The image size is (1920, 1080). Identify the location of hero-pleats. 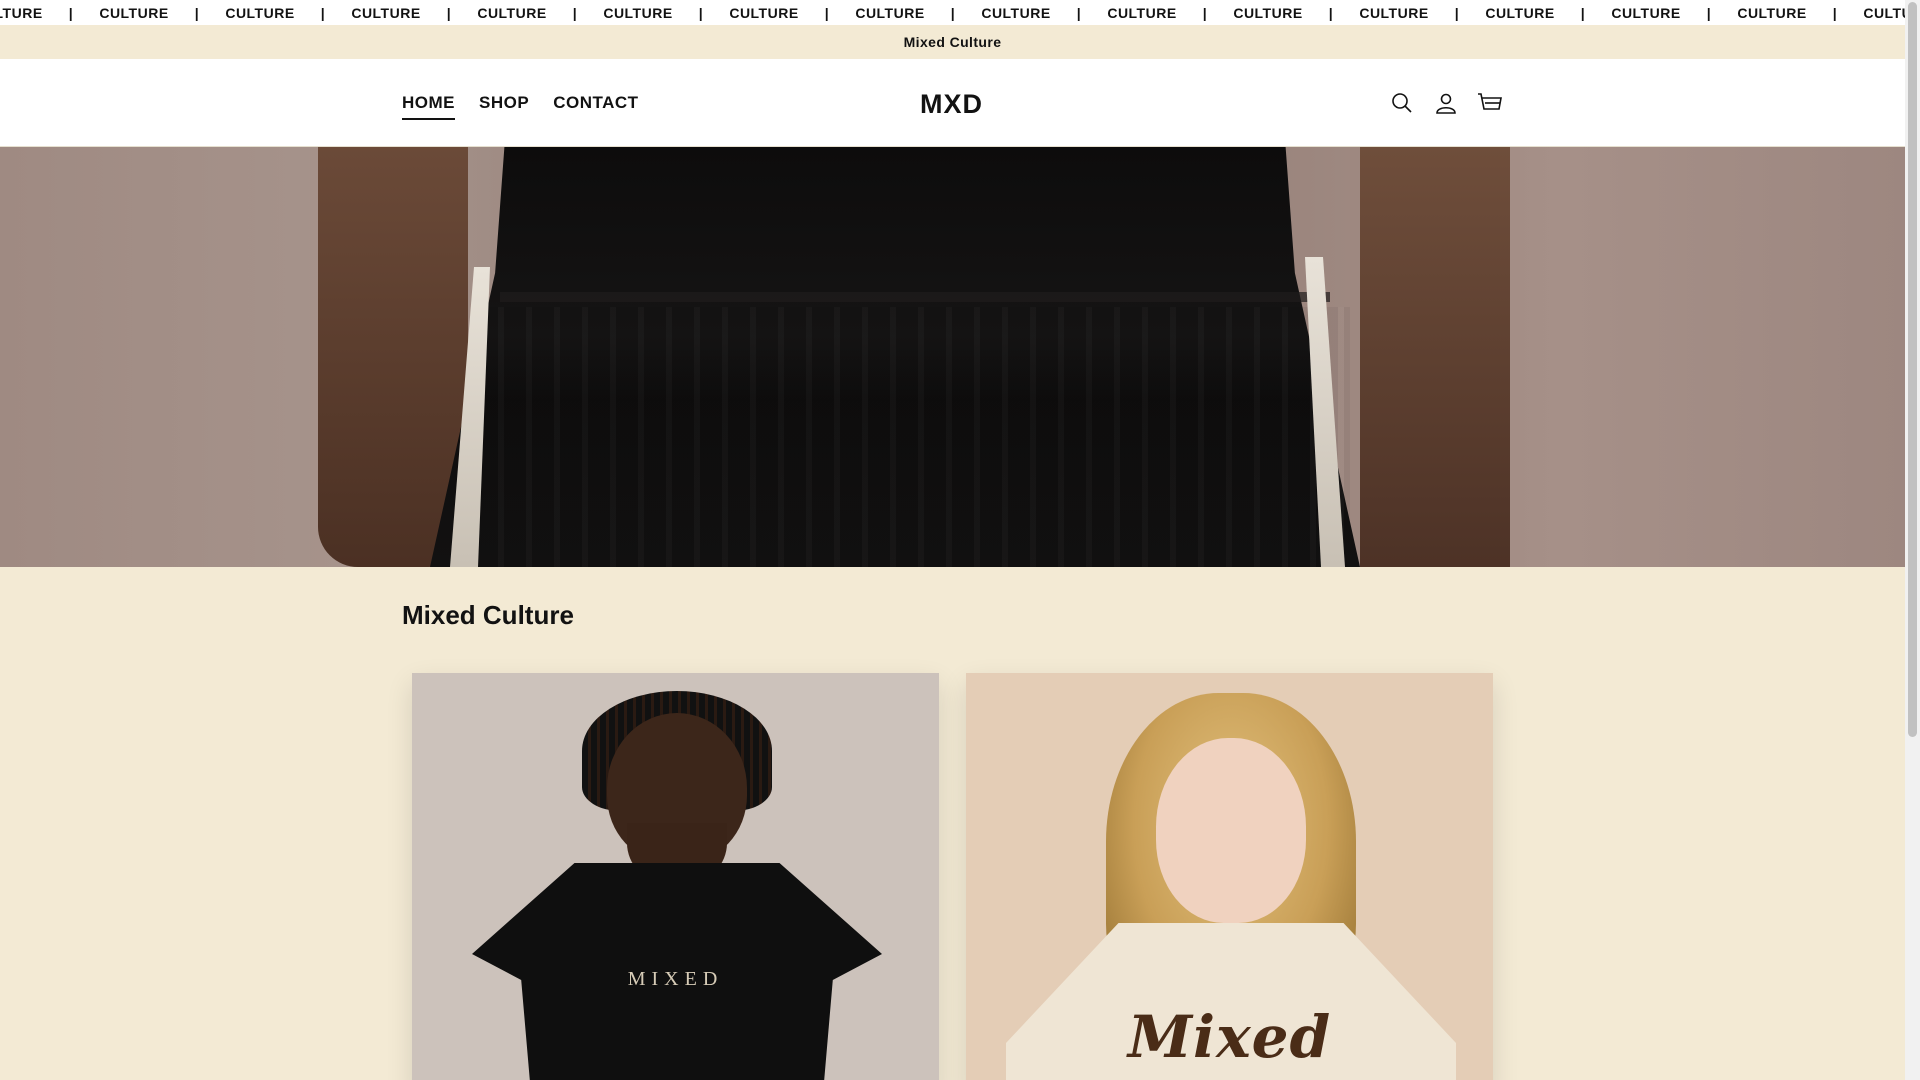
(910, 437).